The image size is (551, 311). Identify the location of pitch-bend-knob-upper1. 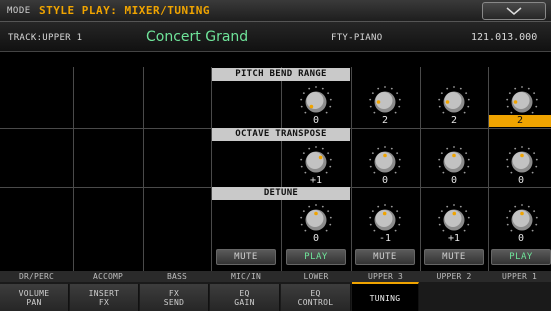
(522, 102).